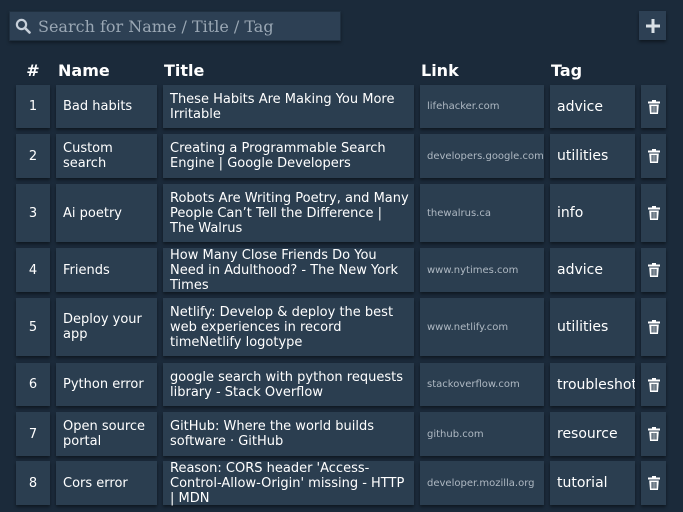 The width and height of the screenshot is (683, 512). I want to click on row-number: 2, so click(33, 156).